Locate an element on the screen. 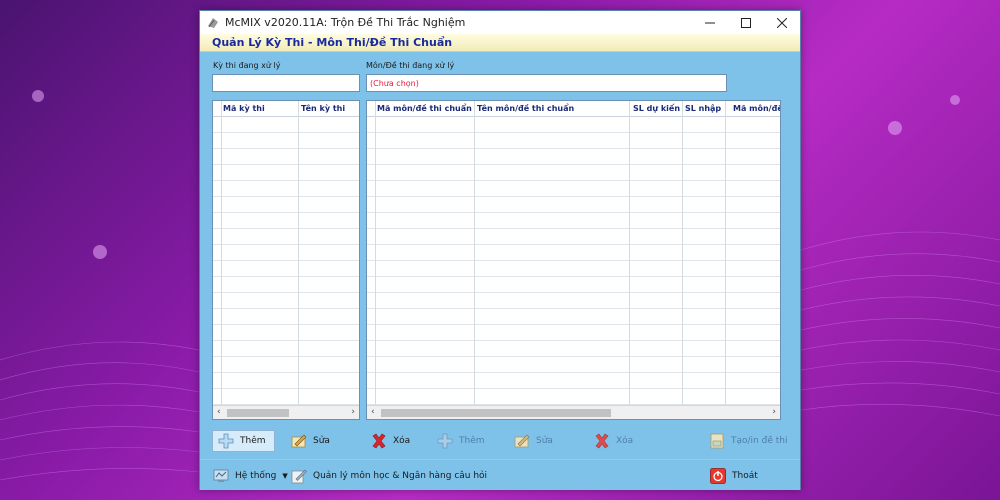  manage-subjects-label: Quản lý môn học & Ngân hàng câu hỏi is located at coordinates (400, 476).